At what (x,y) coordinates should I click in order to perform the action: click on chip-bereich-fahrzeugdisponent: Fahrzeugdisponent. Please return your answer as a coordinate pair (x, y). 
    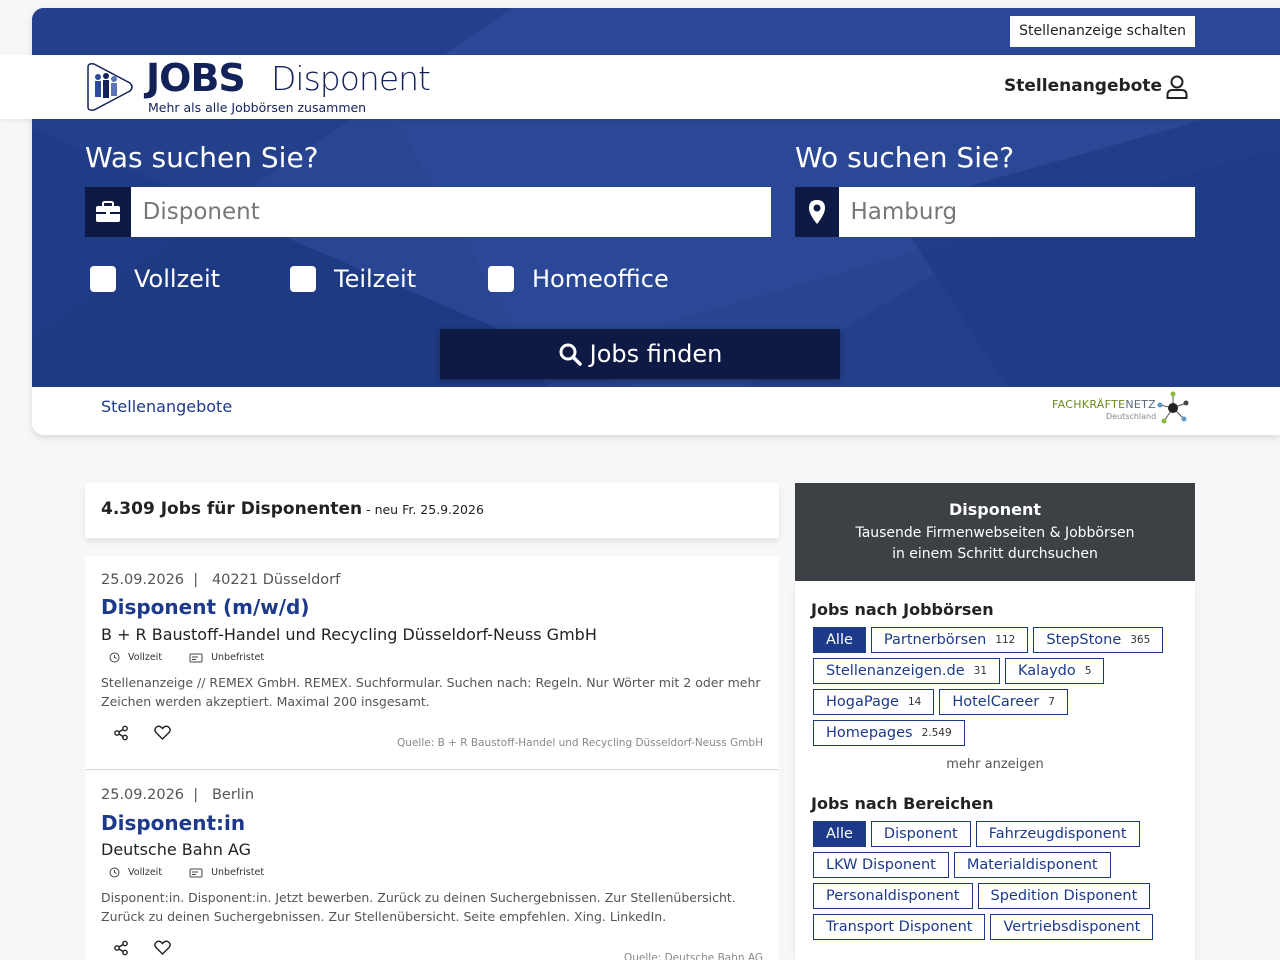
    Looking at the image, I should click on (1057, 834).